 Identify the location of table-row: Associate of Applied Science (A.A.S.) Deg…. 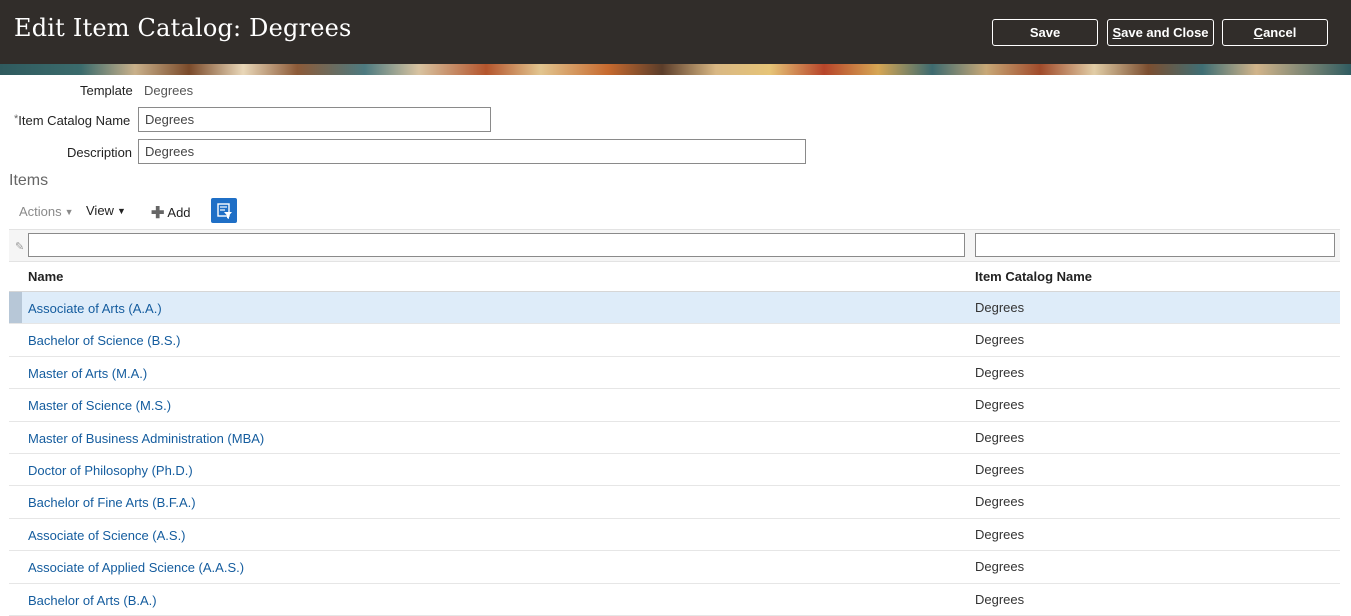
(674, 567).